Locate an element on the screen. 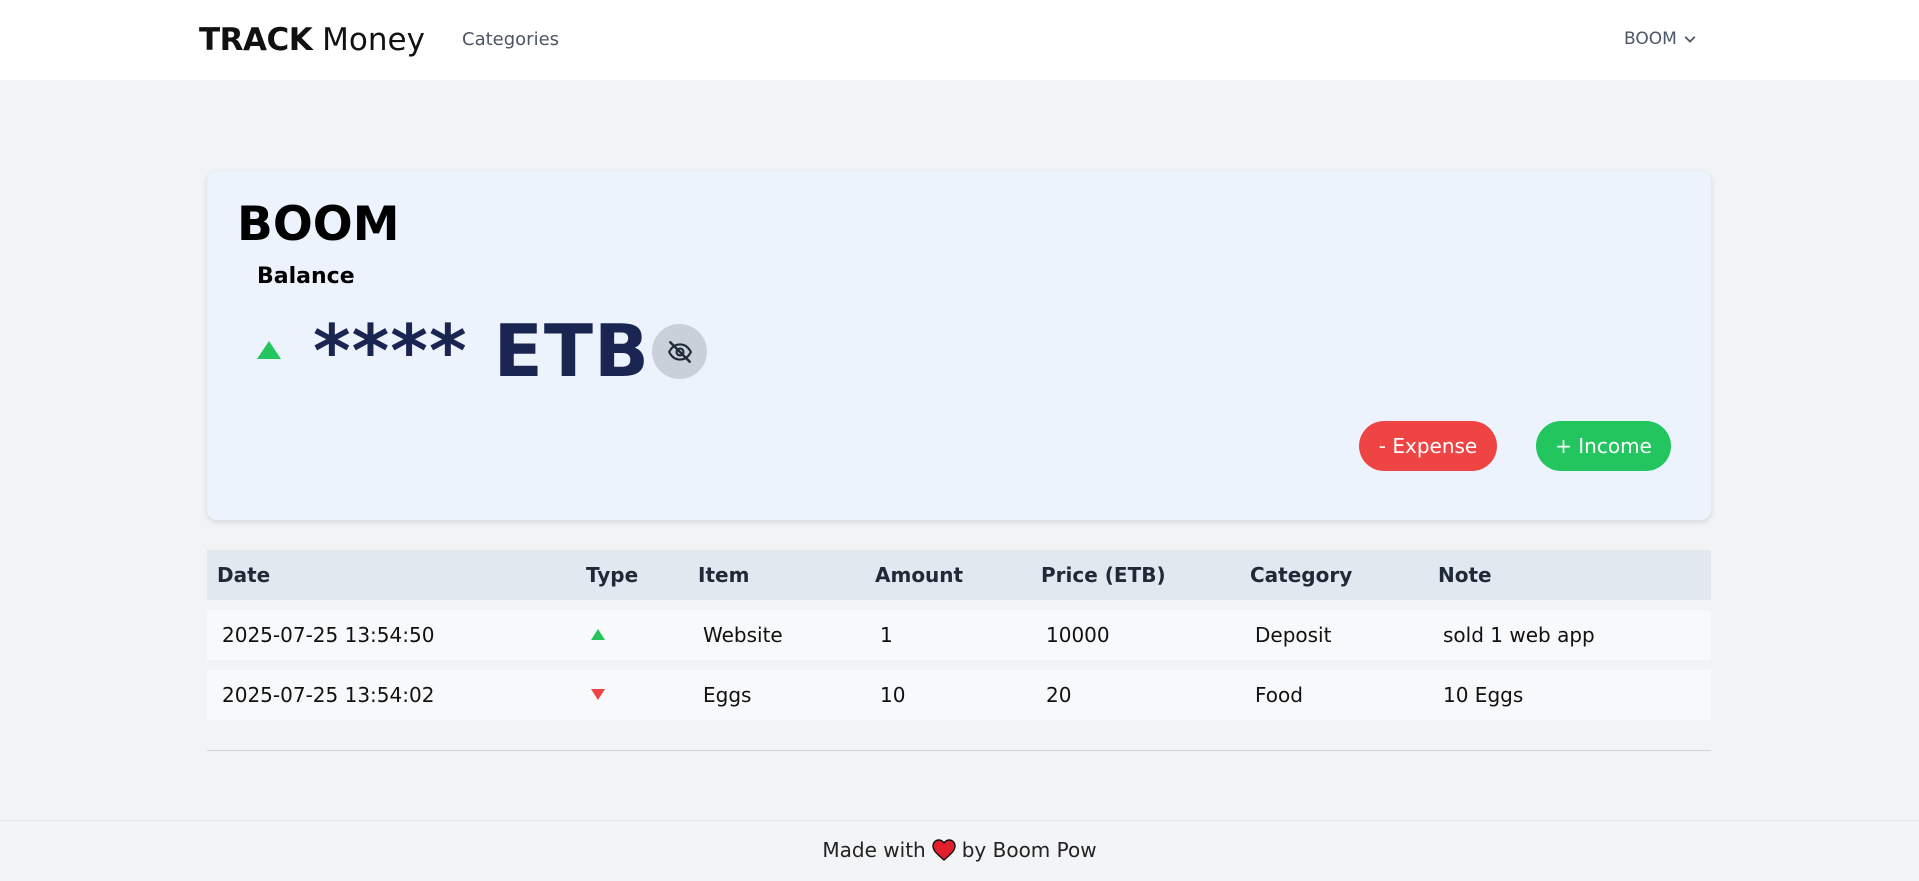  footer-text: Made with by Boom Pow is located at coordinates (959, 850).